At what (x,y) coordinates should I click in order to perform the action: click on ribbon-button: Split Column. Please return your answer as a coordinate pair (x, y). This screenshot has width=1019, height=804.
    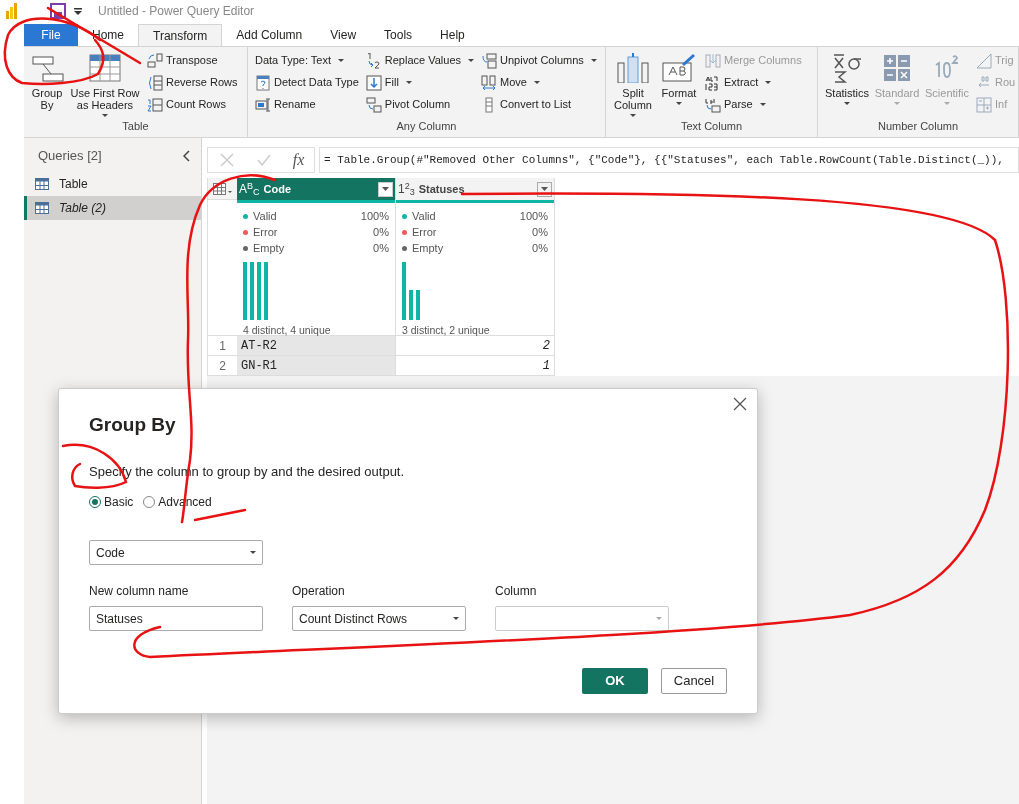
    Looking at the image, I should click on (633, 84).